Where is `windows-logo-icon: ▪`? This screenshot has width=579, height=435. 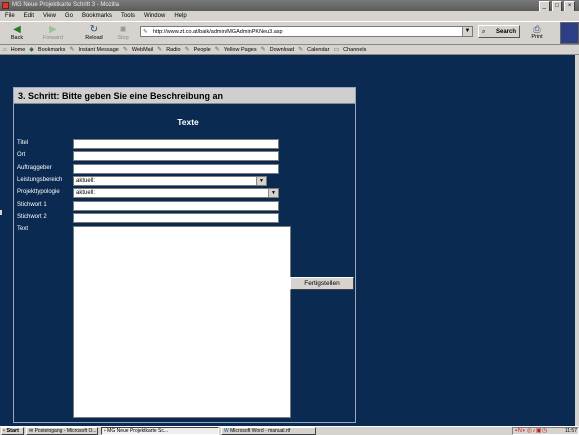 windows-logo-icon: ▪ is located at coordinates (4, 431).